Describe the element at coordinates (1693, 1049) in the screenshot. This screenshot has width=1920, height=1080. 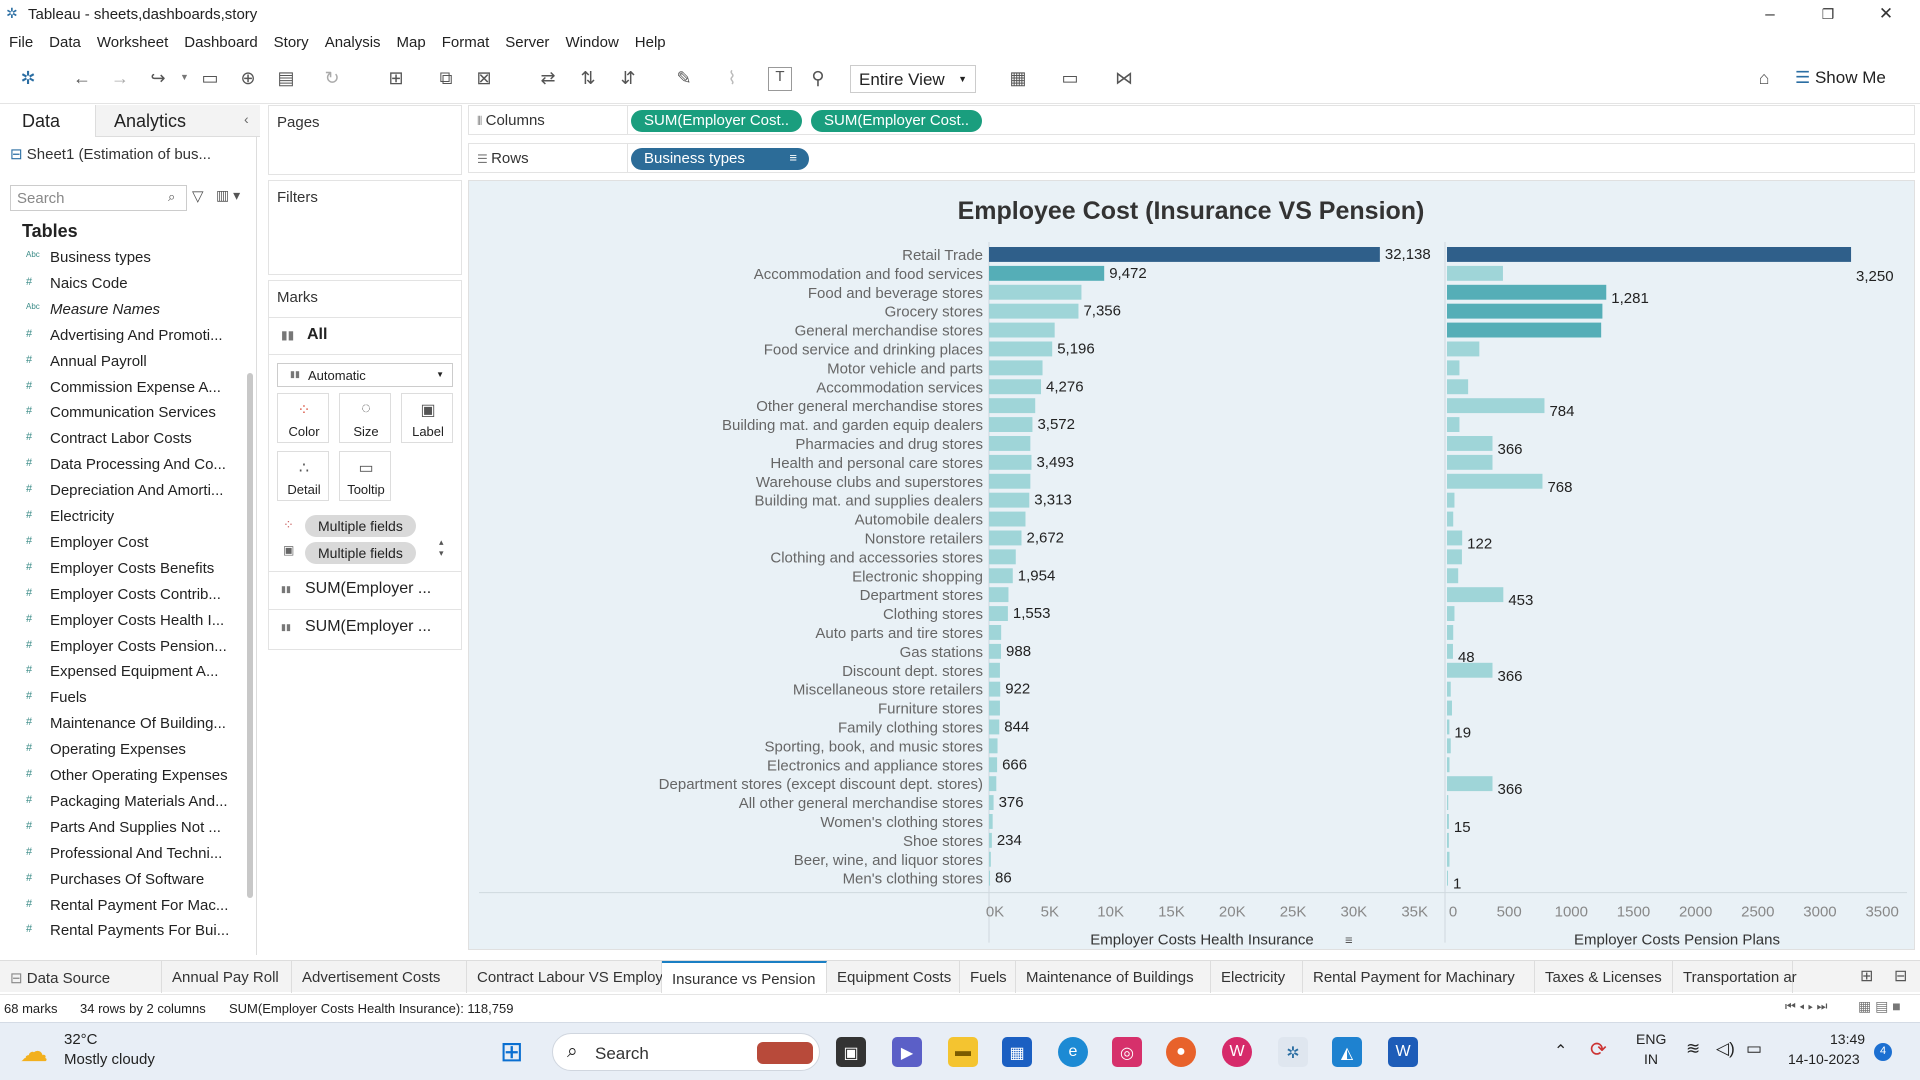
I see `wifi-icon: ≋` at that location.